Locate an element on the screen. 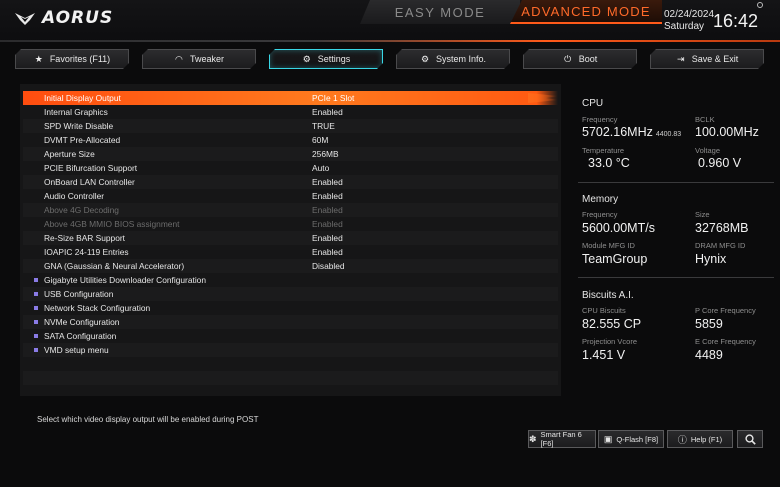 This screenshot has width=780, height=487. memory-size-label: Size is located at coordinates (702, 214).